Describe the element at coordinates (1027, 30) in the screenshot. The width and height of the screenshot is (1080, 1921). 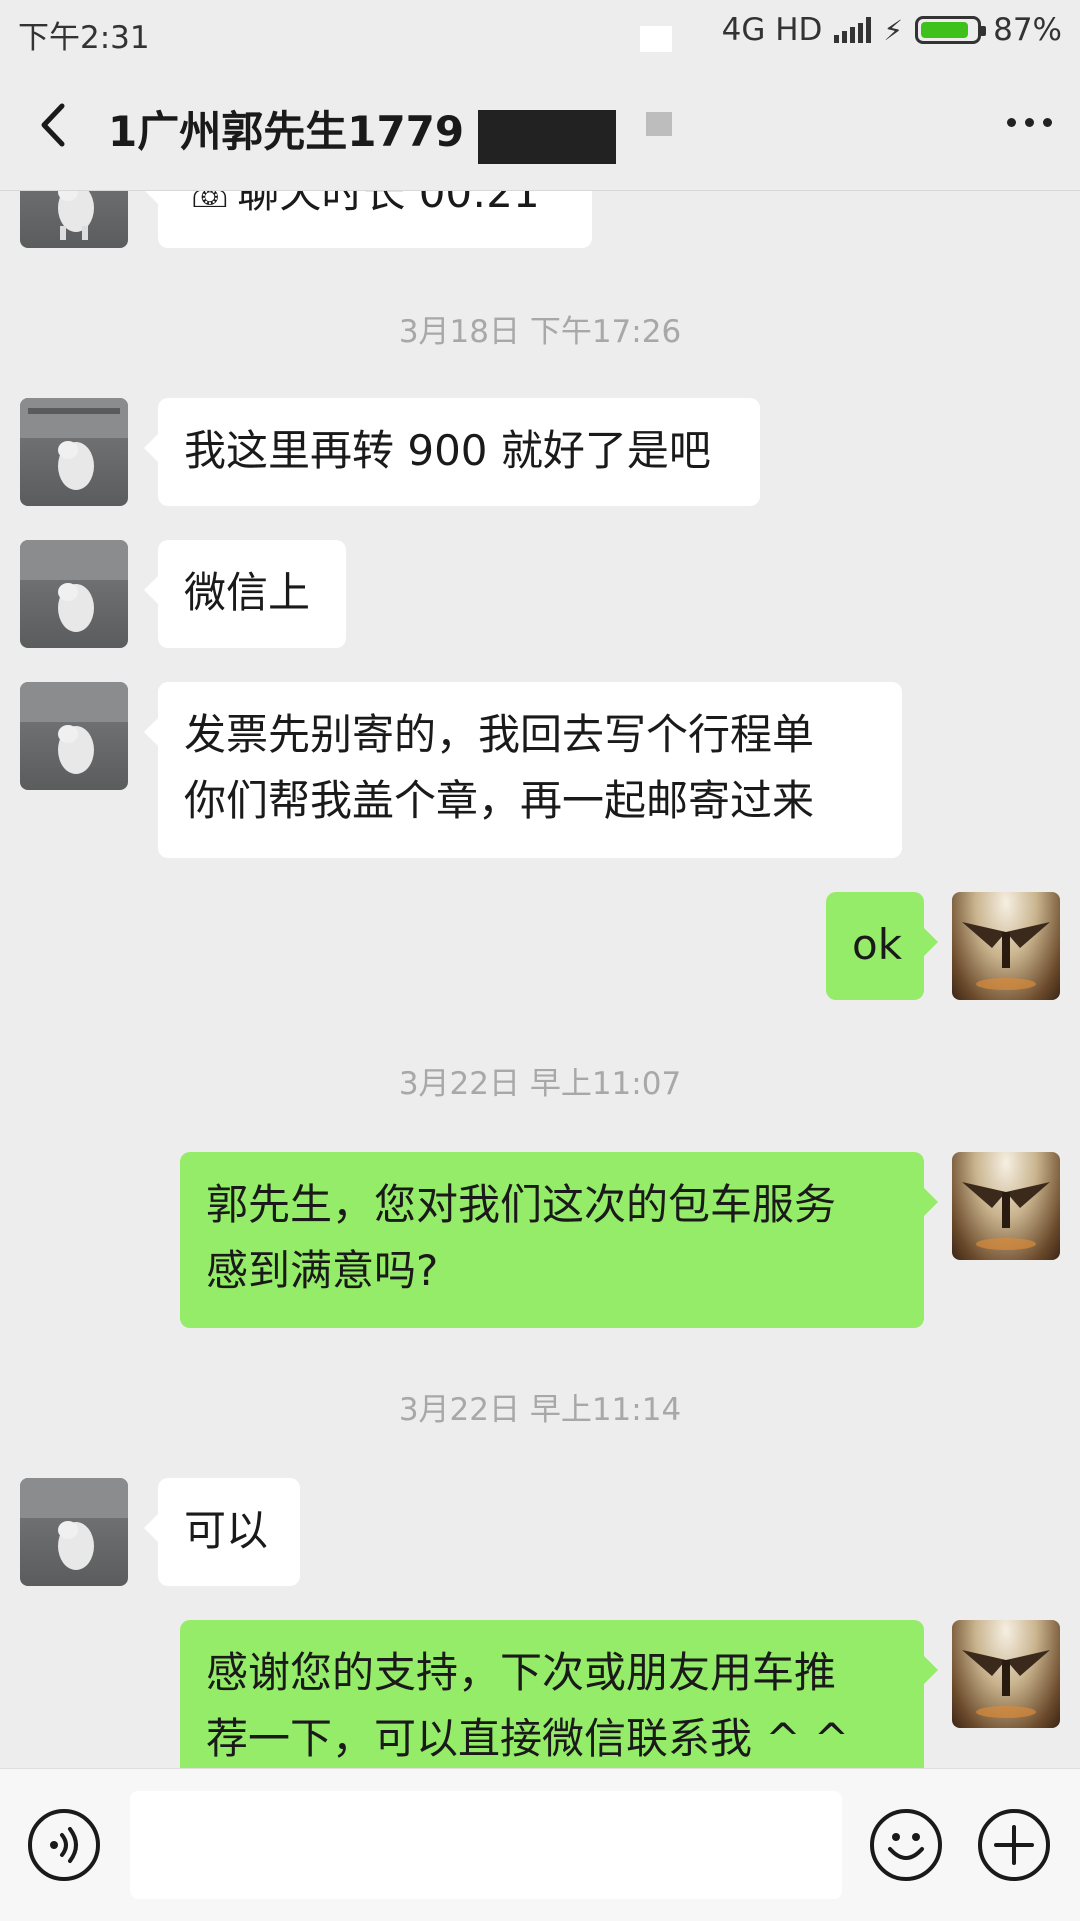
I see `battery-percent: 87%` at that location.